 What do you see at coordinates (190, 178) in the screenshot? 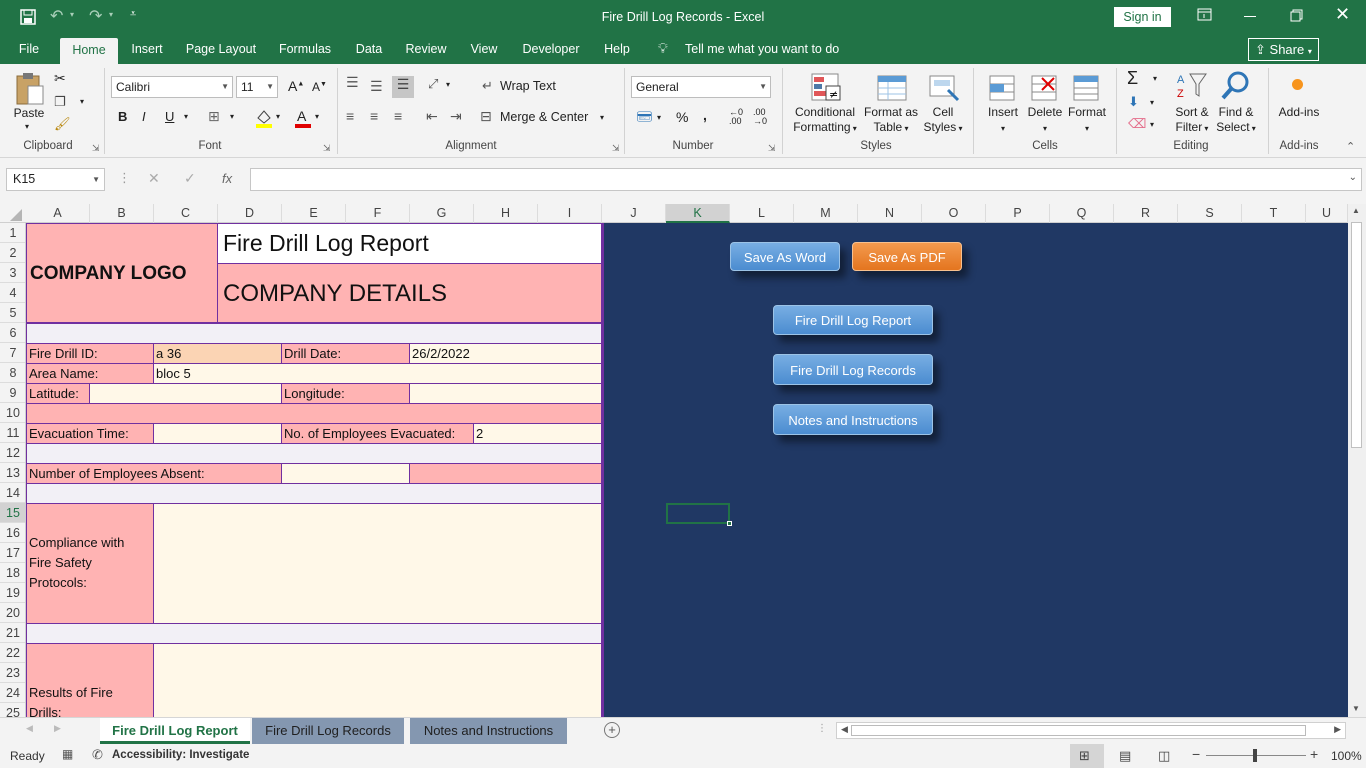
I see `enter-formula-icon: ✓` at bounding box center [190, 178].